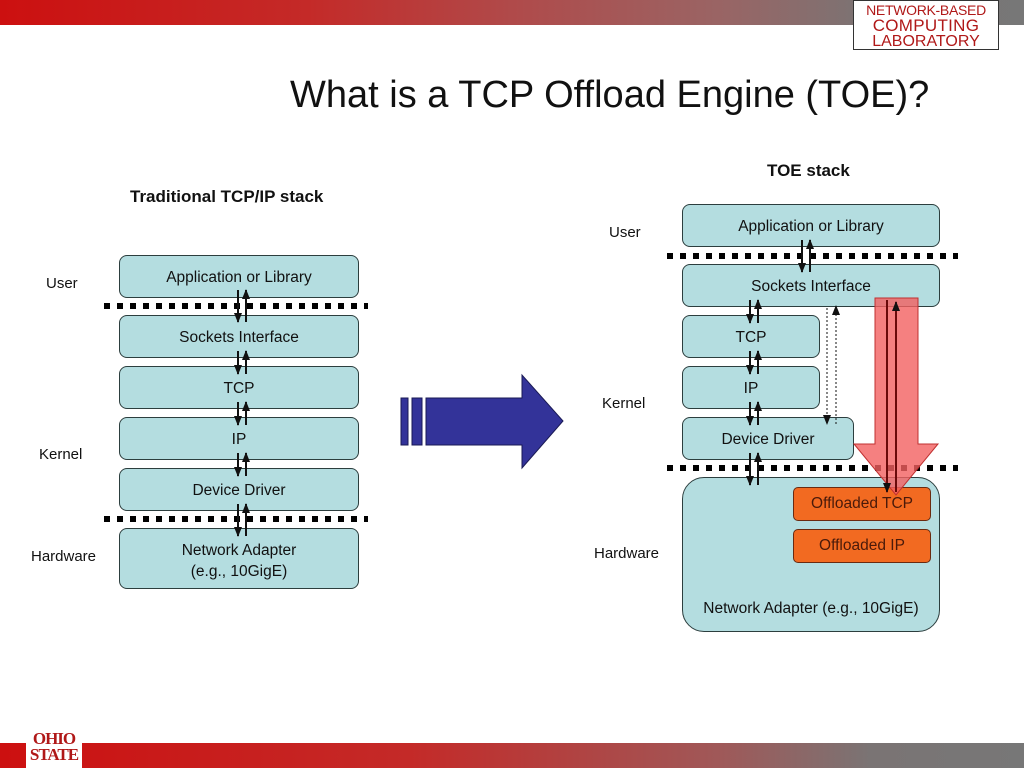  I want to click on traditional-data-arrows, so click(242, 413).